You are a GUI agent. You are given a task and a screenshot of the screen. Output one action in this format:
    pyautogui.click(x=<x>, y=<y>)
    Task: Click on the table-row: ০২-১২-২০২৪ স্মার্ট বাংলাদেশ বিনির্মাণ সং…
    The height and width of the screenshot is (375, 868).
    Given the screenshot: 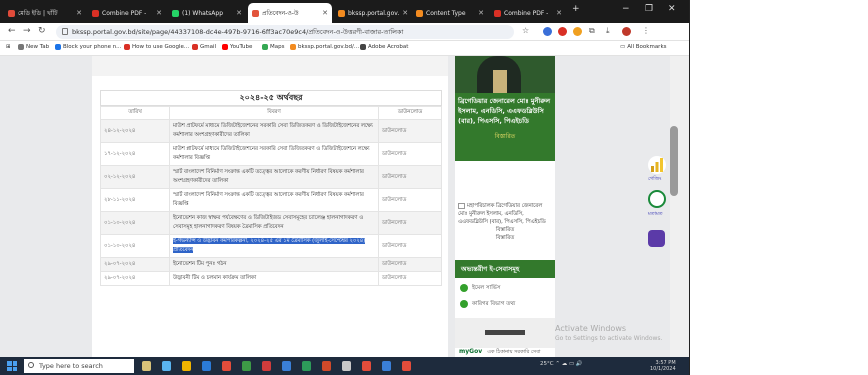 What is the action you would take?
    pyautogui.click(x=271, y=177)
    